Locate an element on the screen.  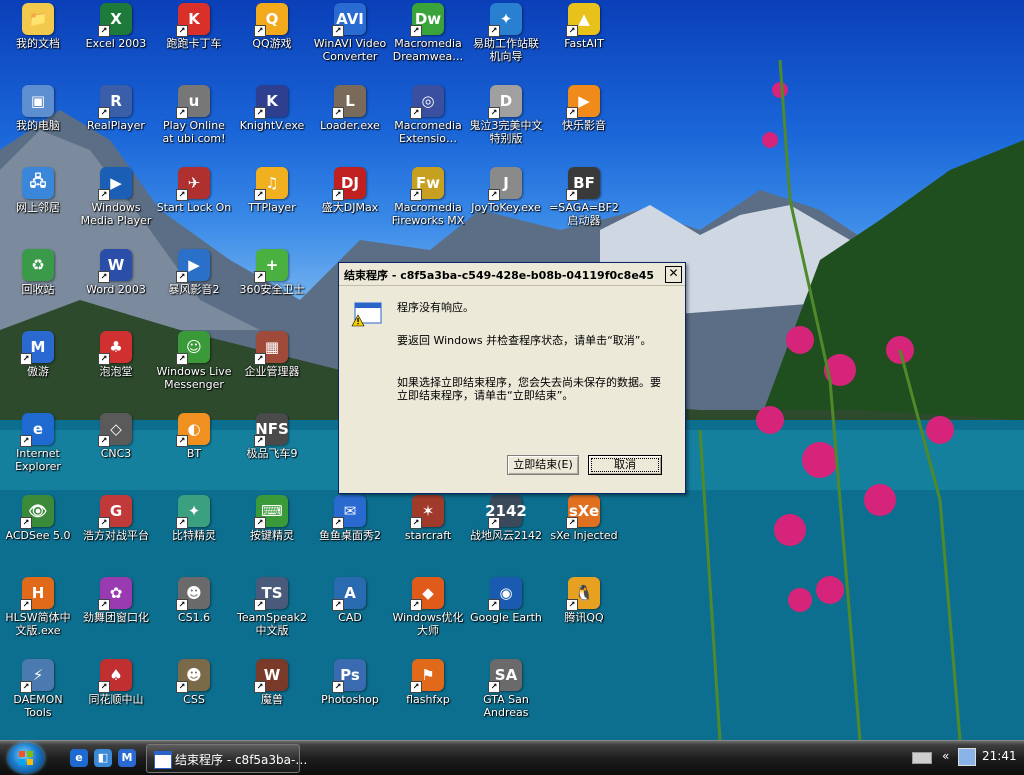
desktop-icon: H ↗ HLSW简体中文版.exe is located at coordinates (38, 611).